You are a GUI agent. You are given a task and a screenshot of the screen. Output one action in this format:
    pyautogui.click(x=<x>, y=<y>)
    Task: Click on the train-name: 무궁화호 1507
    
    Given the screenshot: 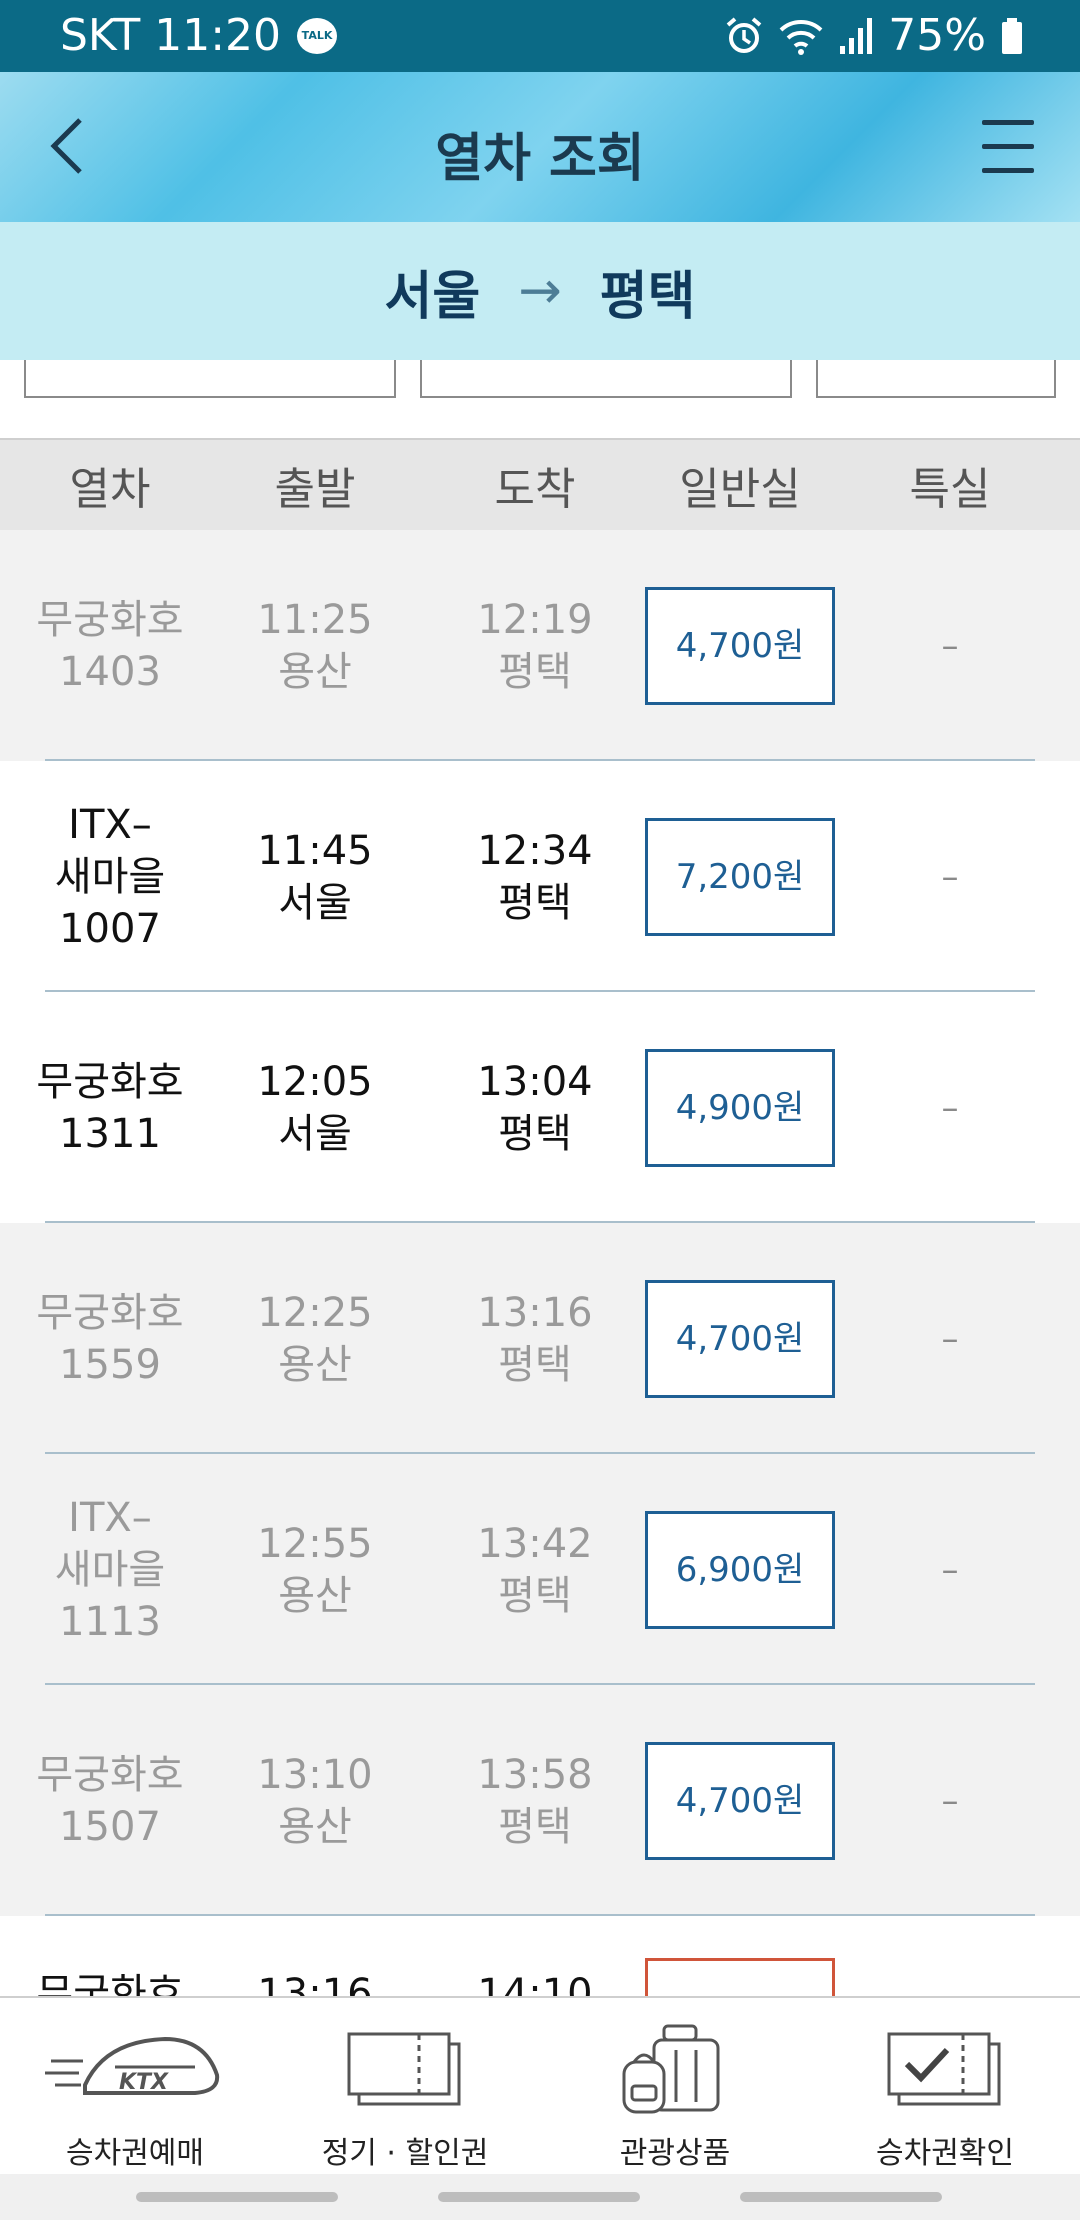 What is the action you would take?
    pyautogui.click(x=110, y=1800)
    